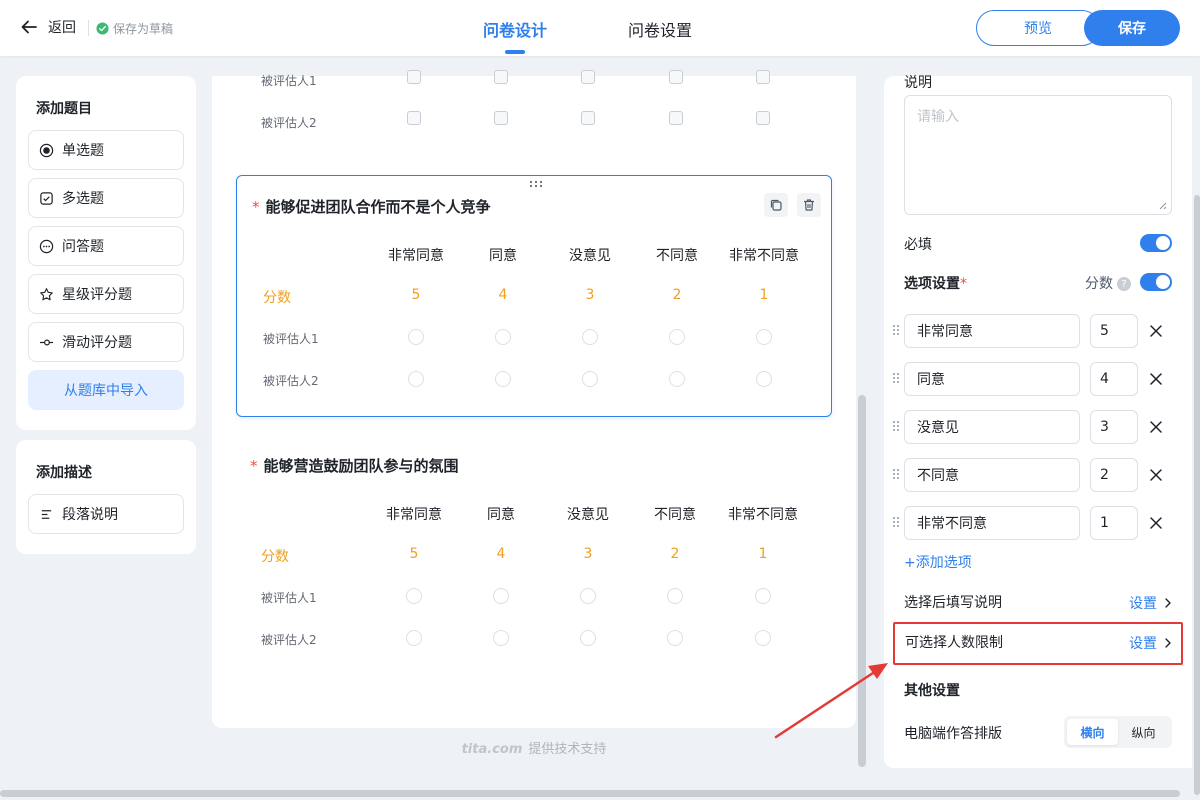  Describe the element at coordinates (106, 198) in the screenshot. I see `question-type-multiple-choice: 多选题` at that location.